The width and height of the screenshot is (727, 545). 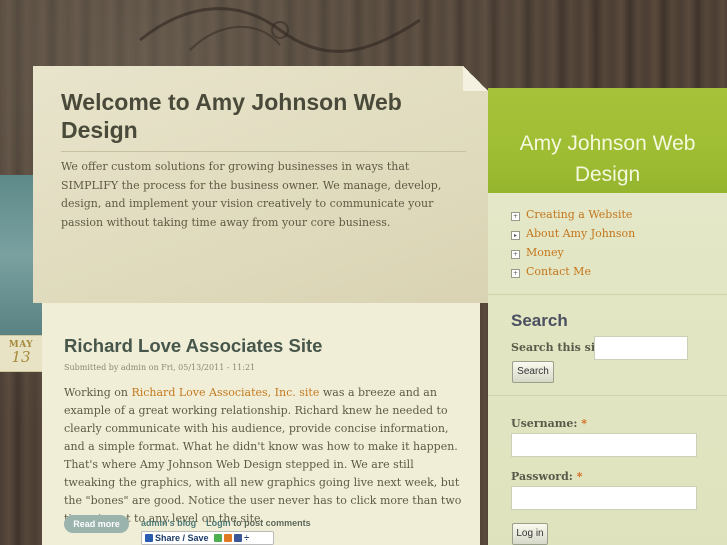 What do you see at coordinates (573, 255) in the screenshot?
I see `sidebar-item-money: + Money` at bounding box center [573, 255].